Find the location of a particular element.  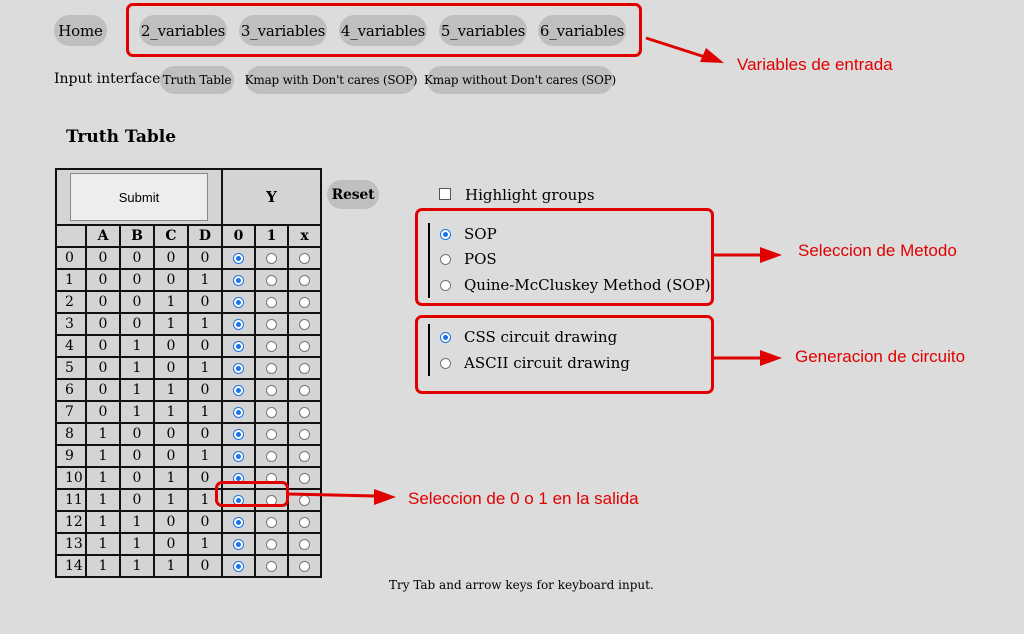

arrow-variables-line is located at coordinates (675, 47).